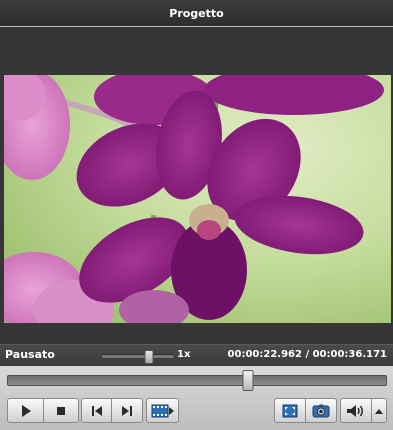 This screenshot has width=393, height=430. I want to click on speaker-icon, so click(356, 411).